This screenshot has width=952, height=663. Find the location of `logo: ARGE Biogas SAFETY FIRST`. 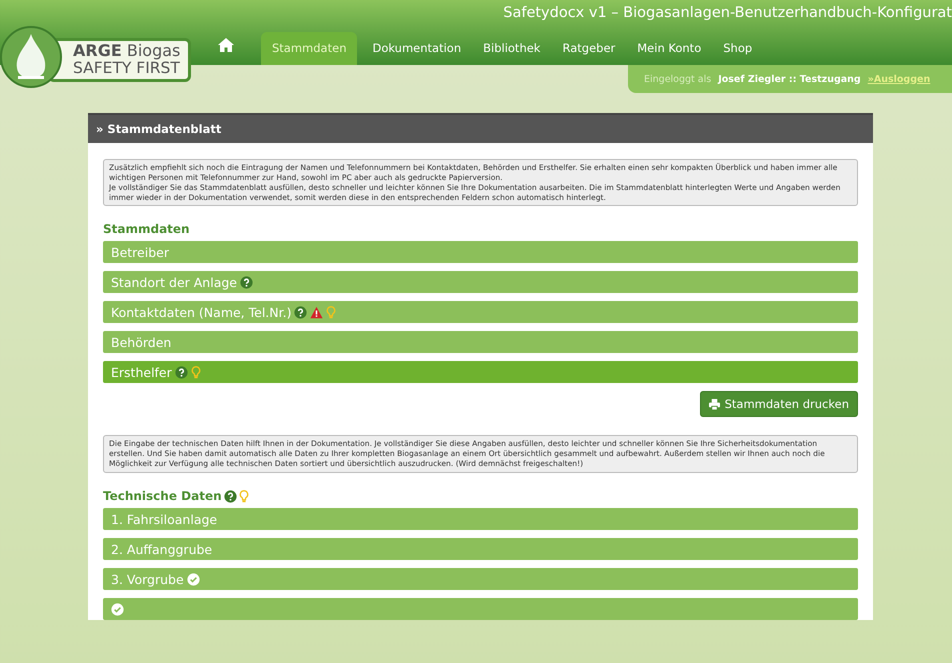

logo: ARGE Biogas SAFETY FIRST is located at coordinates (120, 60).